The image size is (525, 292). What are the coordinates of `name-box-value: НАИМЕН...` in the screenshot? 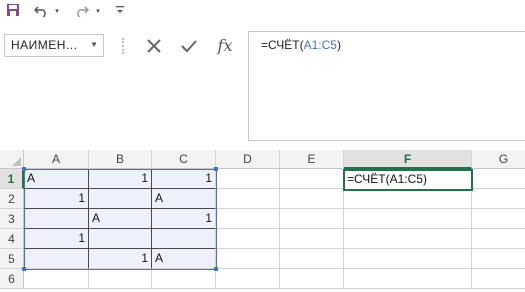 It's located at (44, 45).